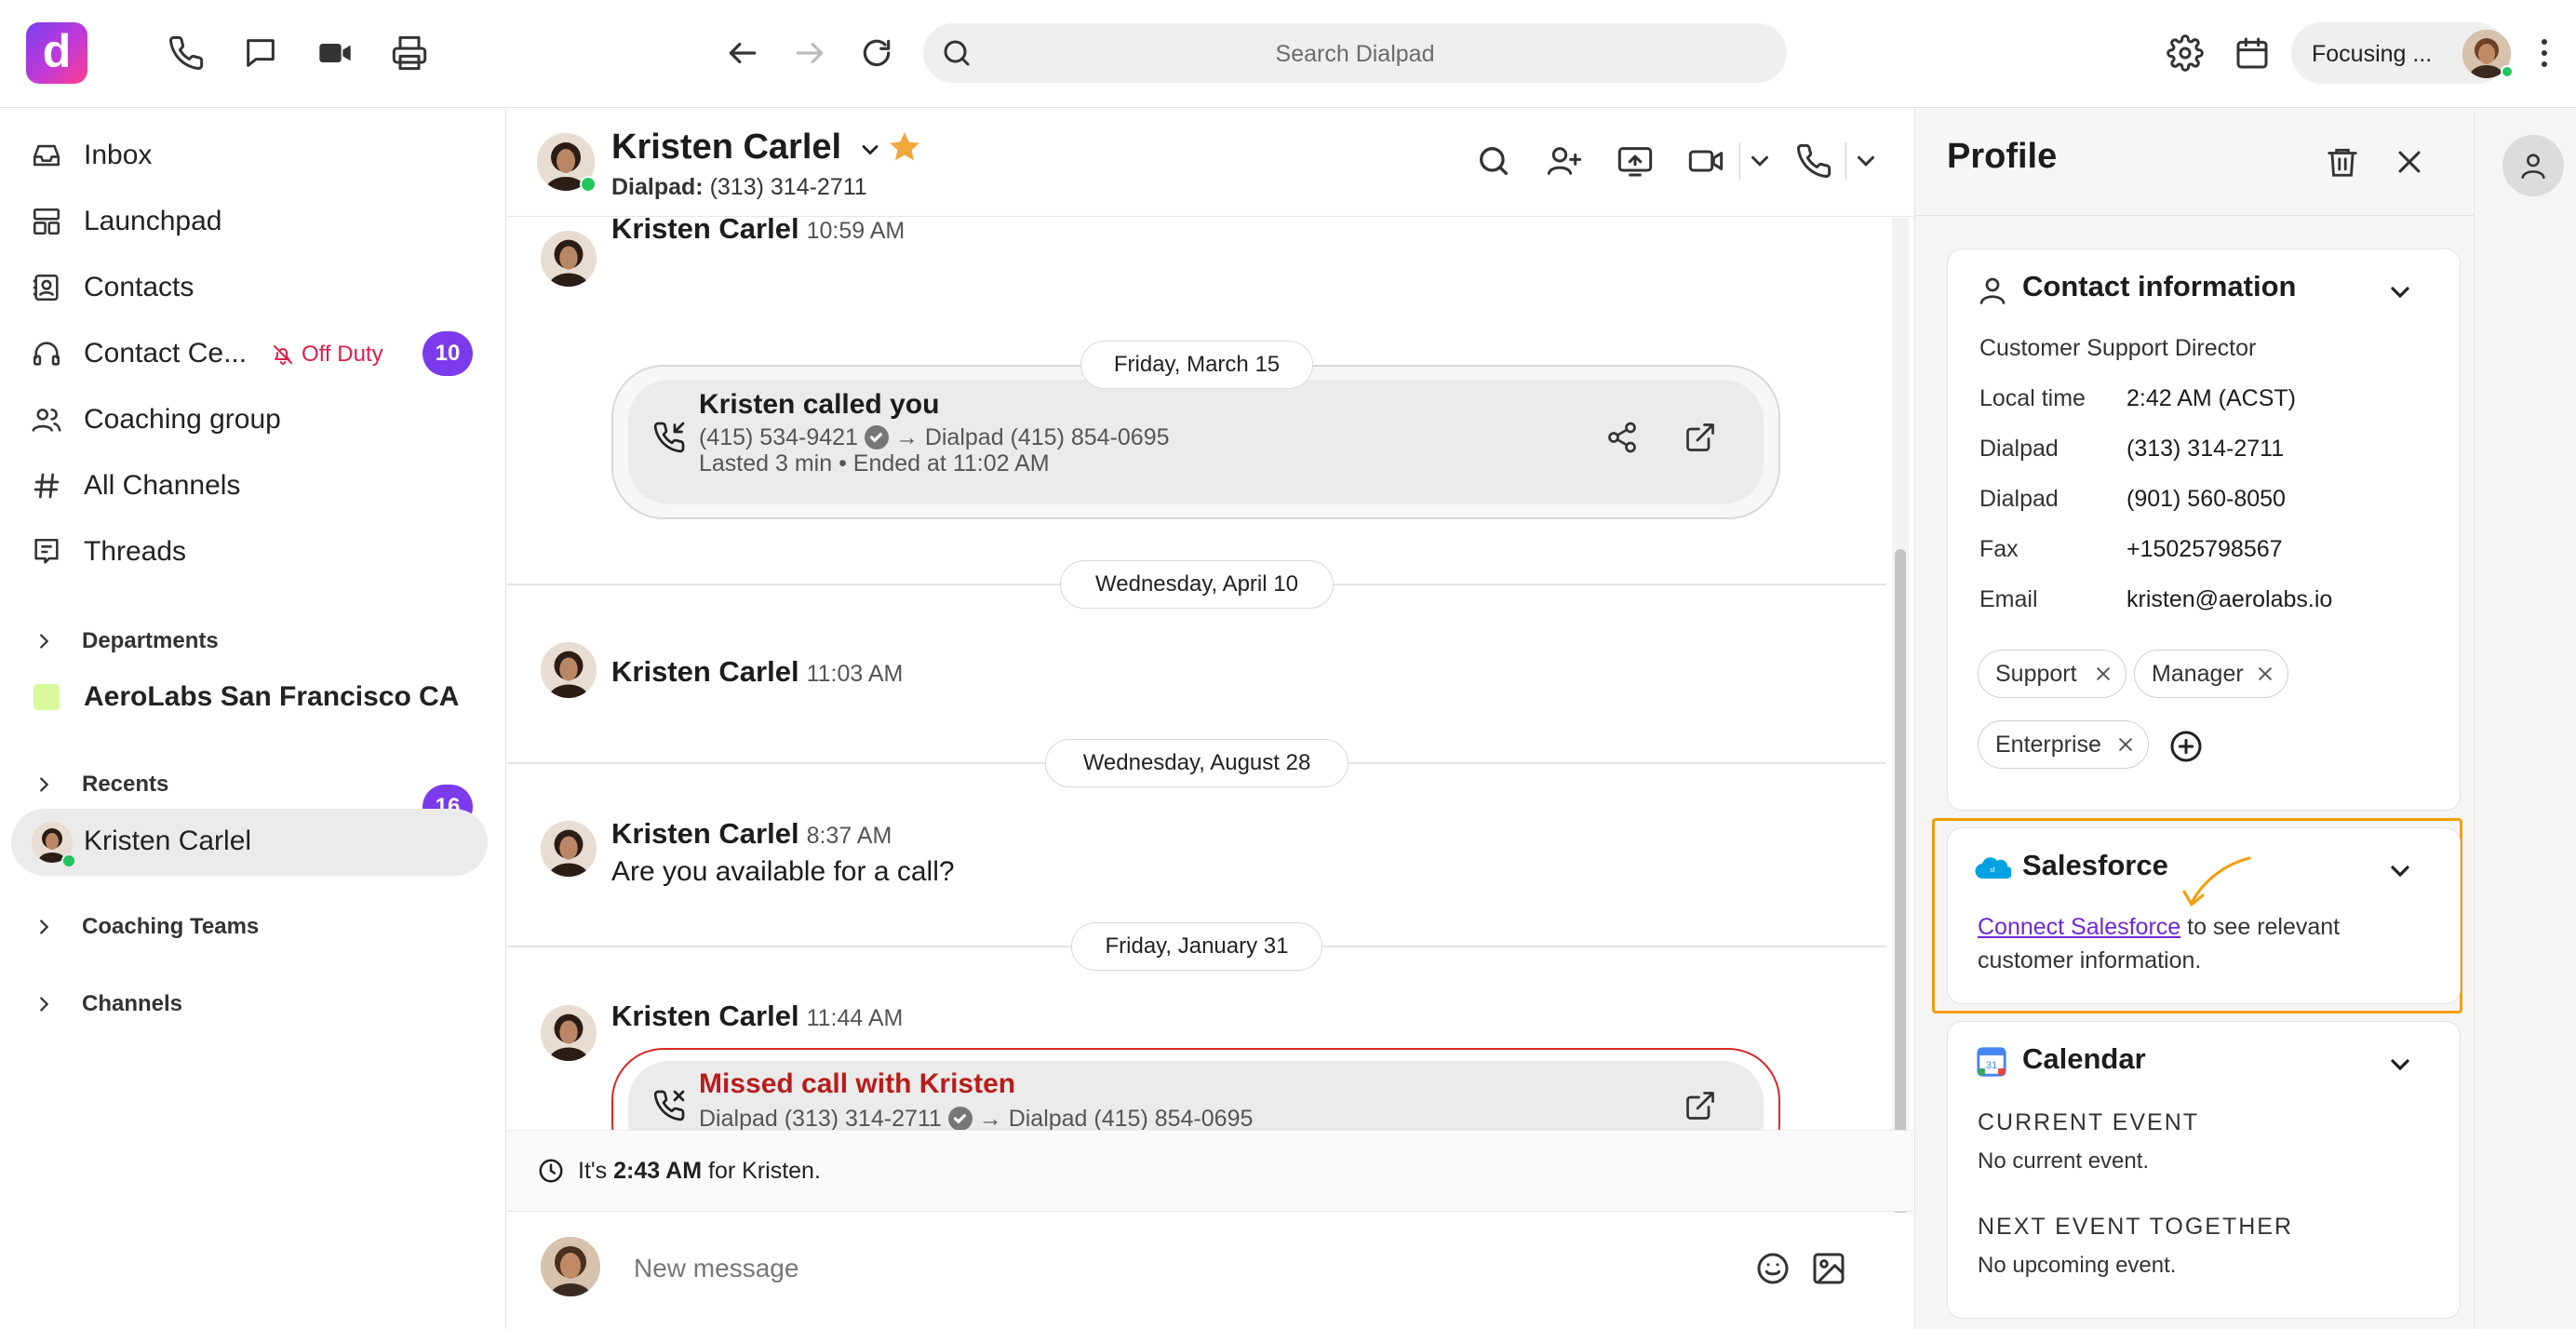 The width and height of the screenshot is (2576, 1329). What do you see at coordinates (1772, 1268) in the screenshot?
I see `emoji-icon` at bounding box center [1772, 1268].